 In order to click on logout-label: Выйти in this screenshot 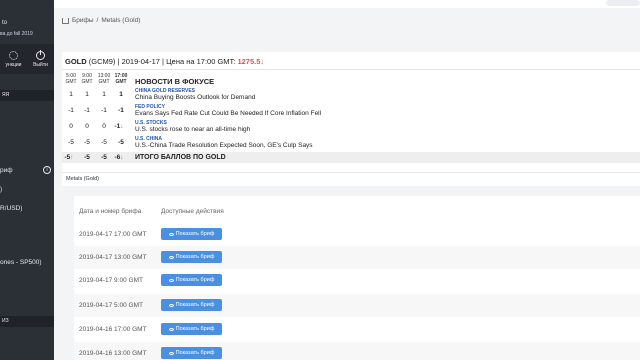, I will do `click(40, 64)`.